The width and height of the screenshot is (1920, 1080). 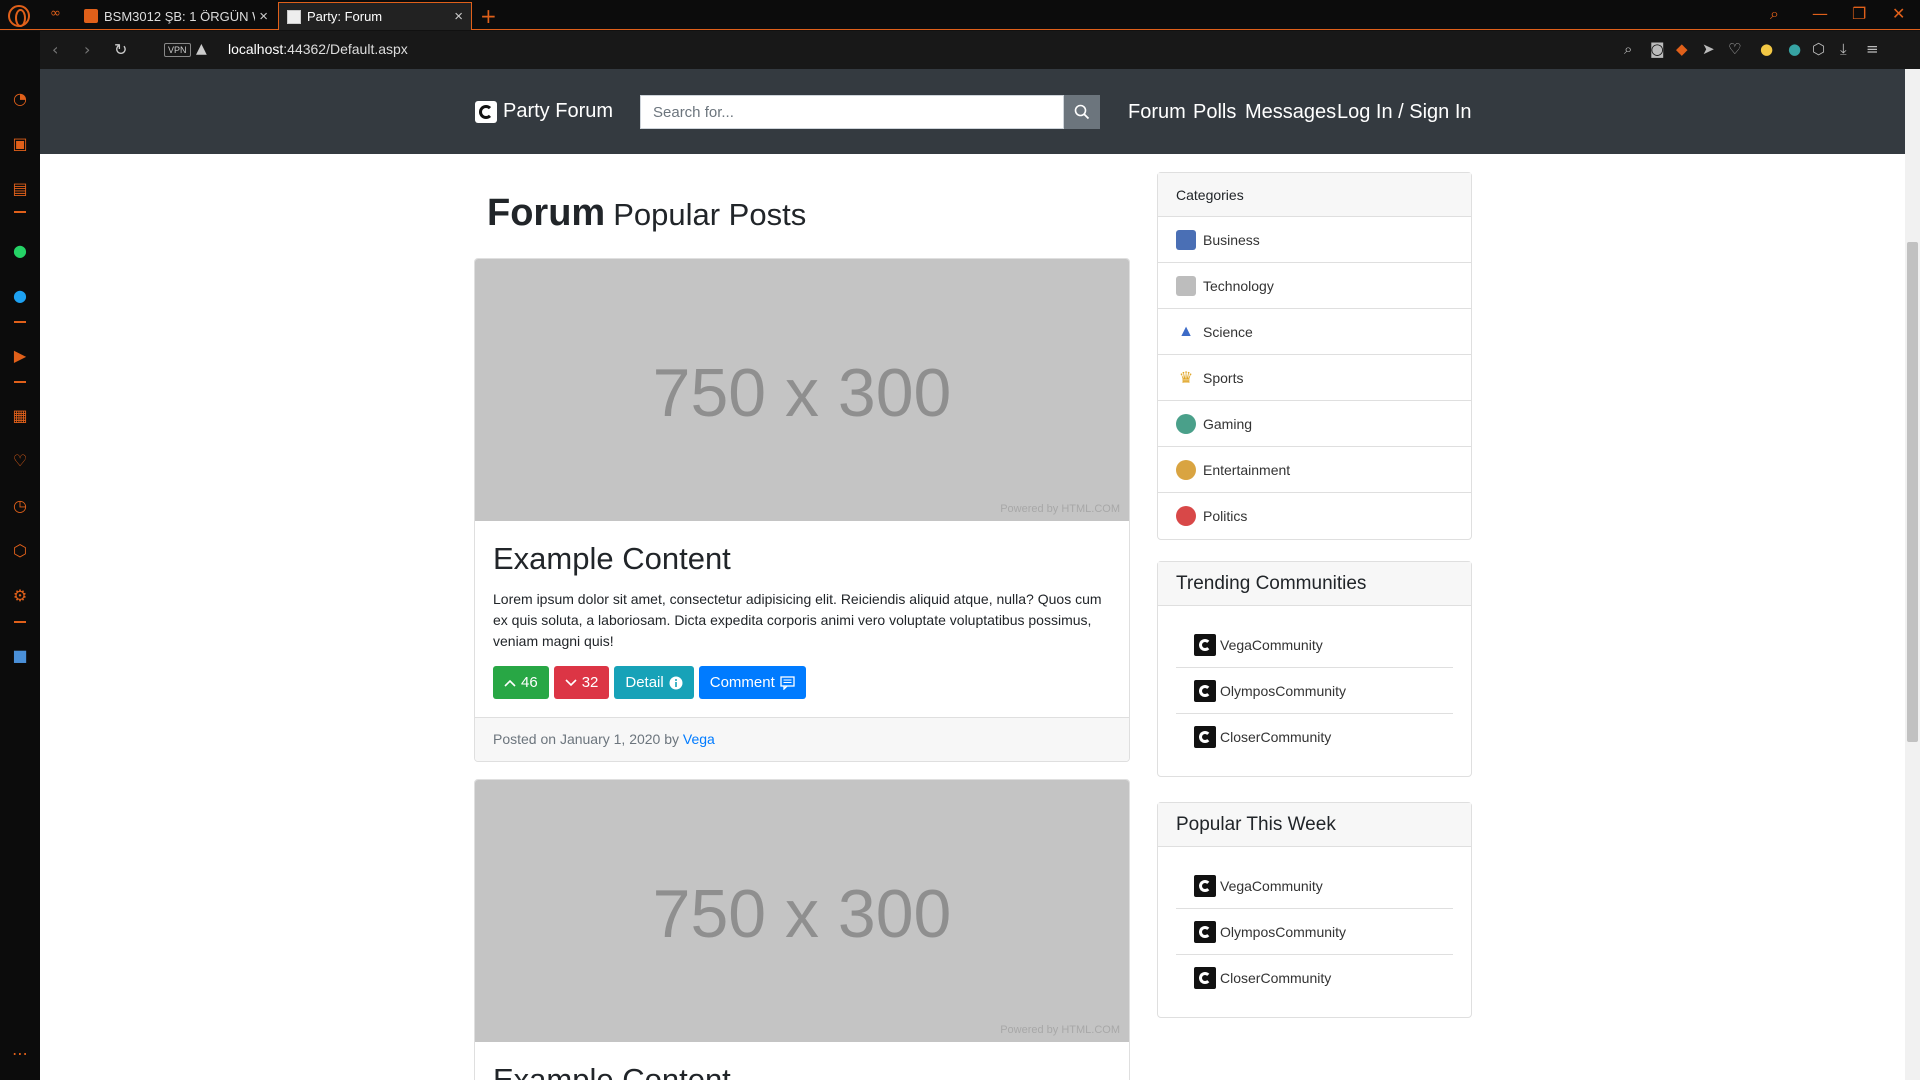 What do you see at coordinates (201, 49) in the screenshot?
I see `warning-icon: ▲` at bounding box center [201, 49].